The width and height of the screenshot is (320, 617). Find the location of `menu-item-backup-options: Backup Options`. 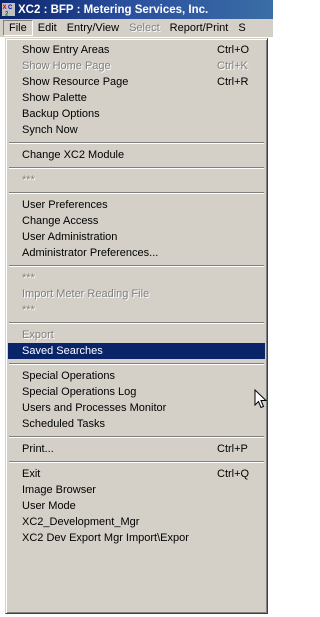

menu-item-backup-options: Backup Options is located at coordinates (136, 114).